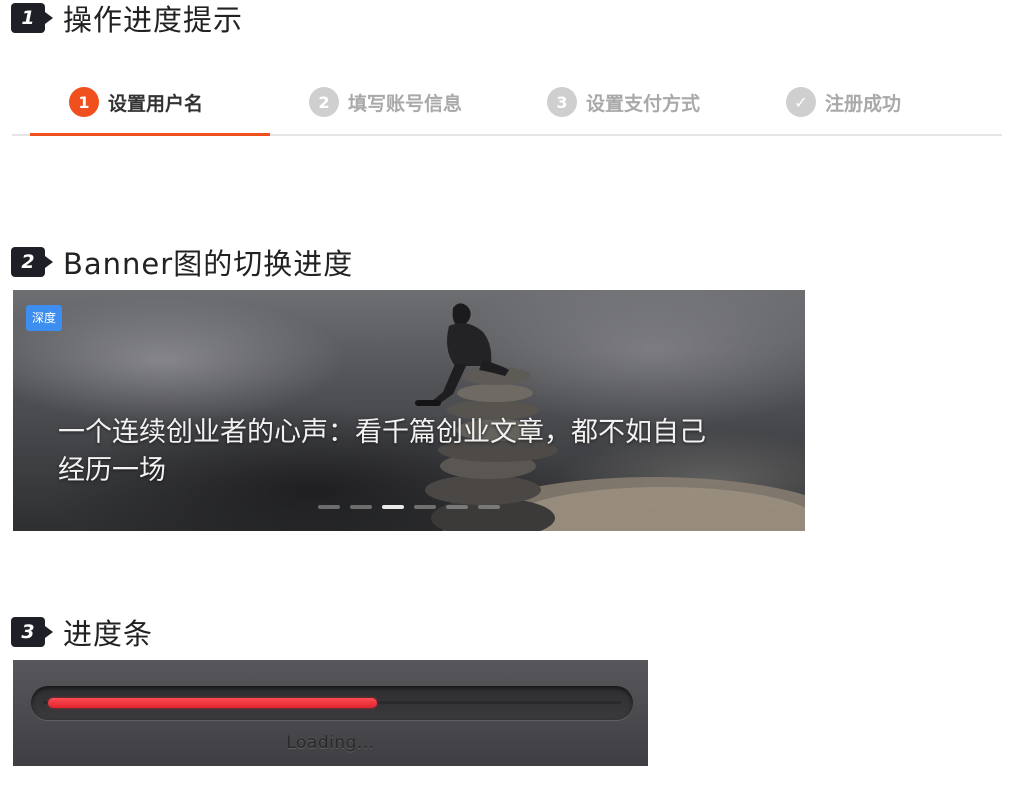 The image size is (1024, 785). Describe the element at coordinates (108, 634) in the screenshot. I see `section-title: 进度条` at that location.